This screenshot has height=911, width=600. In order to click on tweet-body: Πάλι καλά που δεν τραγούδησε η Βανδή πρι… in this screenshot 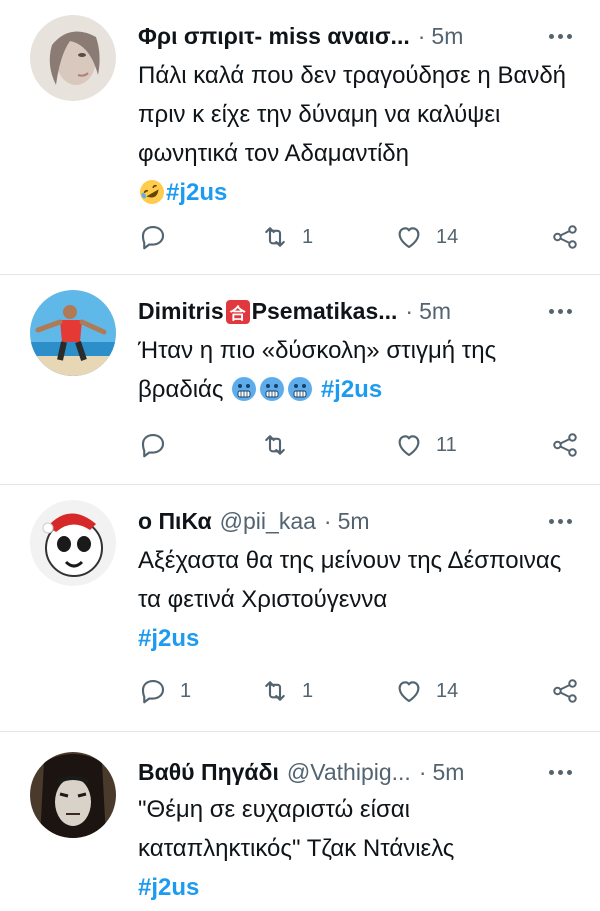, I will do `click(352, 114)`.